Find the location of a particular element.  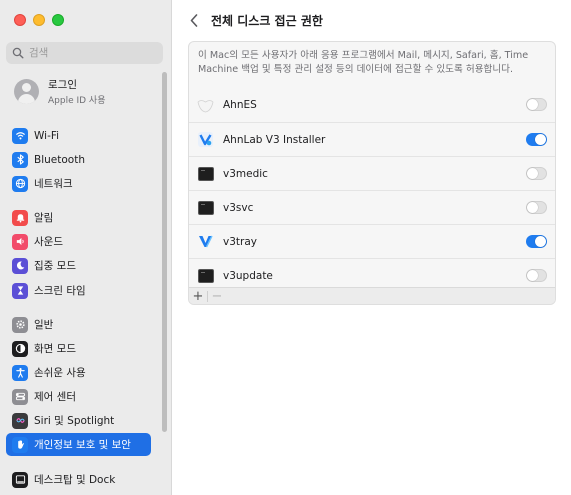

sidebar-item-label: 알림 is located at coordinates (44, 218).